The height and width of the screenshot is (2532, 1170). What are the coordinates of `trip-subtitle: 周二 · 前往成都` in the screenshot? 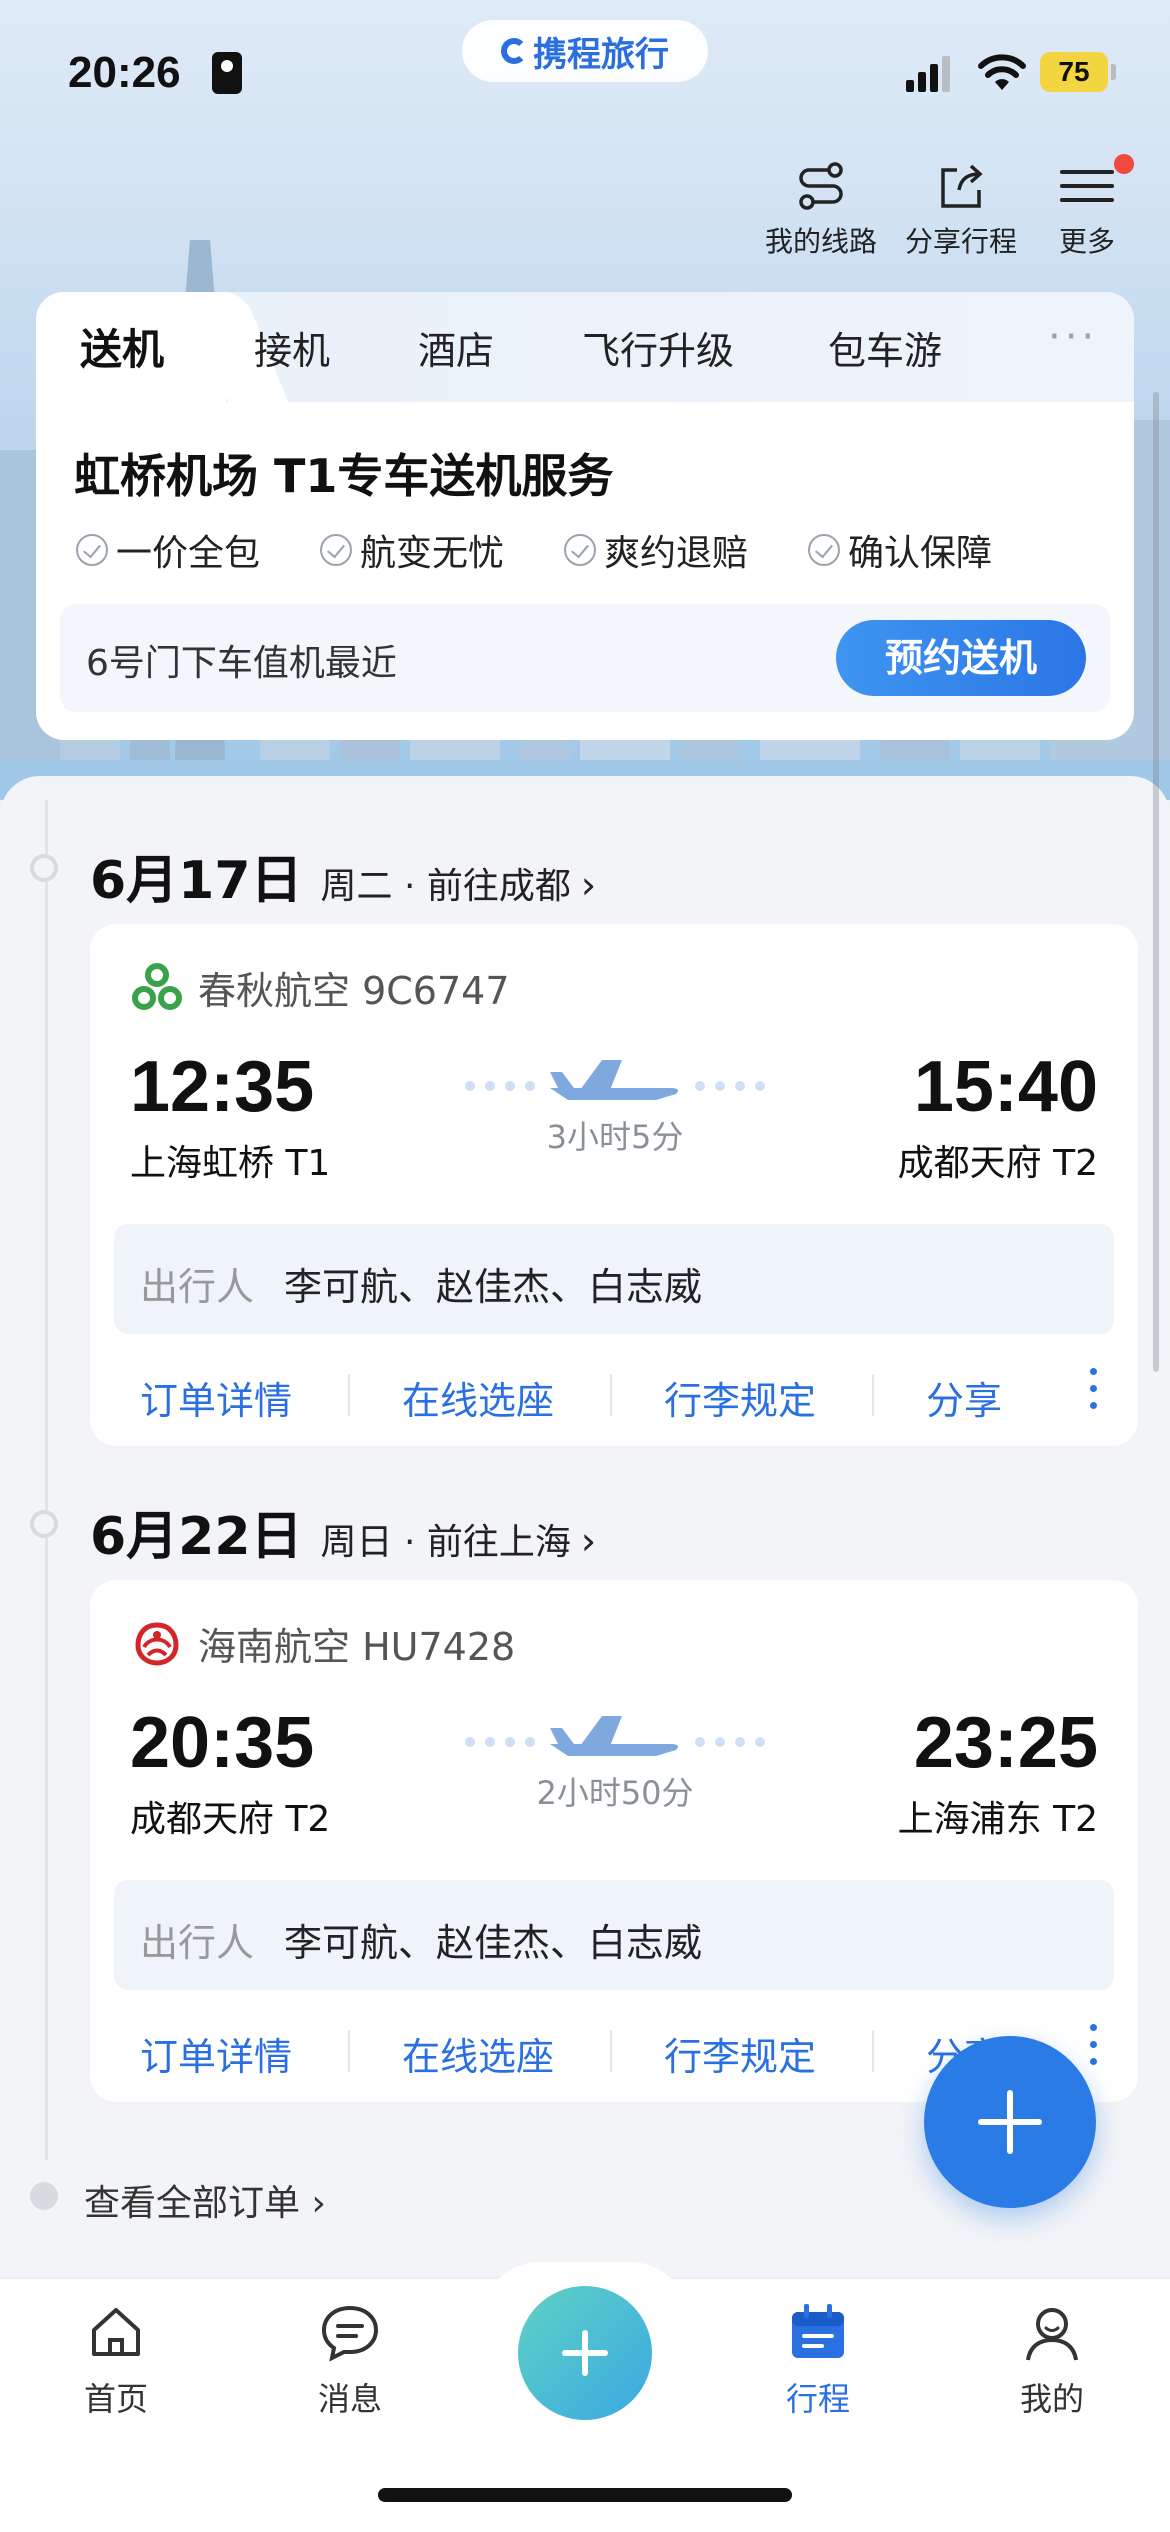 It's located at (445, 886).